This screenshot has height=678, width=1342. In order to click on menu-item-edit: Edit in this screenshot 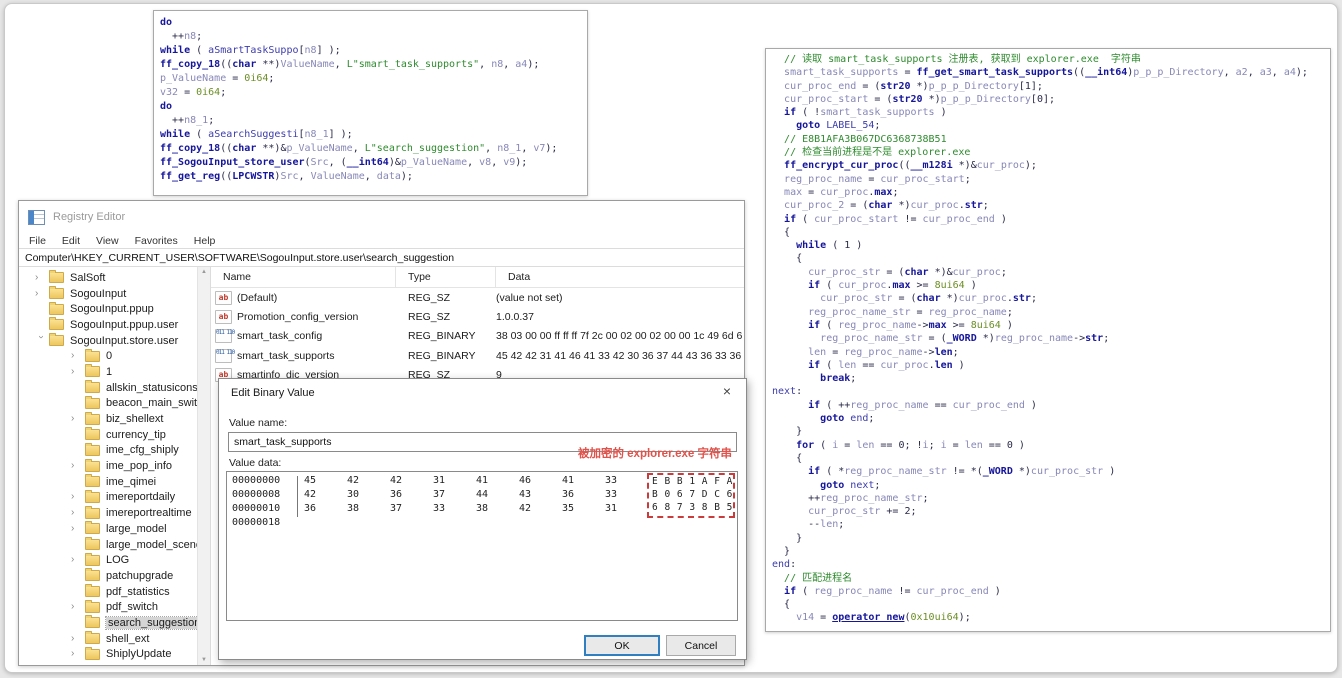, I will do `click(71, 241)`.